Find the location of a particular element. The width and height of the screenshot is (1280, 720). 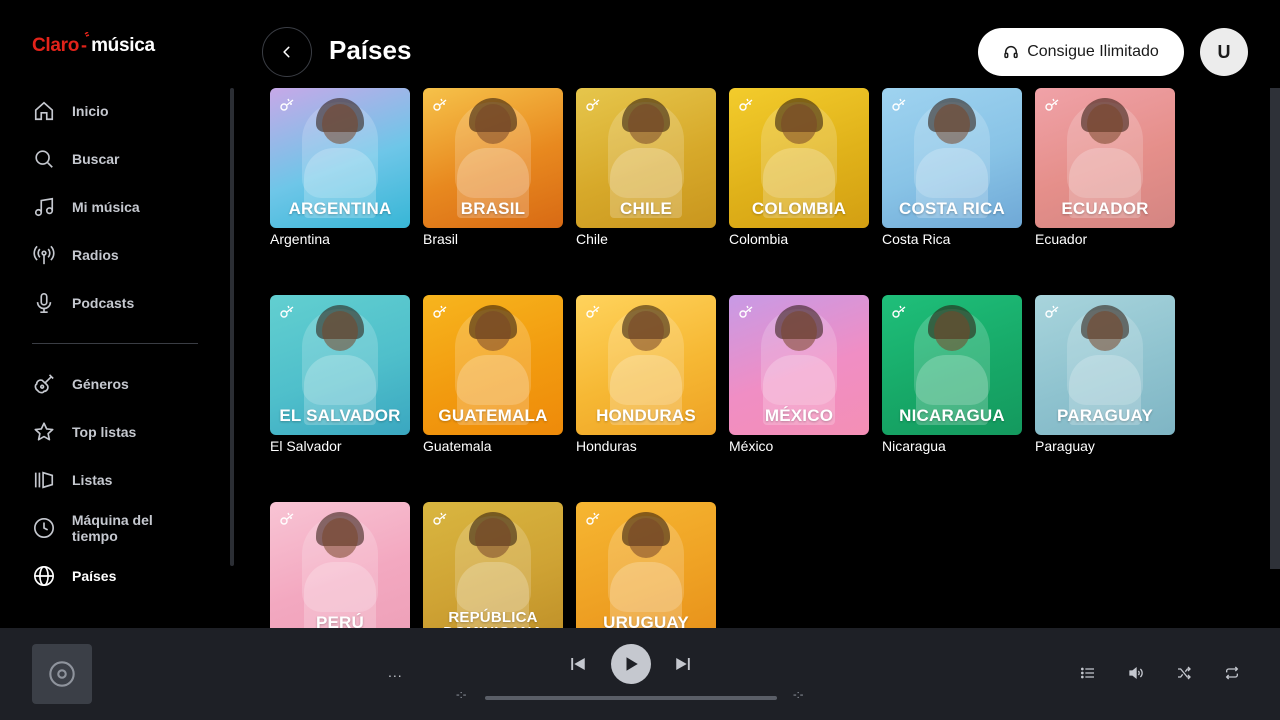

disc-icon is located at coordinates (62, 674).